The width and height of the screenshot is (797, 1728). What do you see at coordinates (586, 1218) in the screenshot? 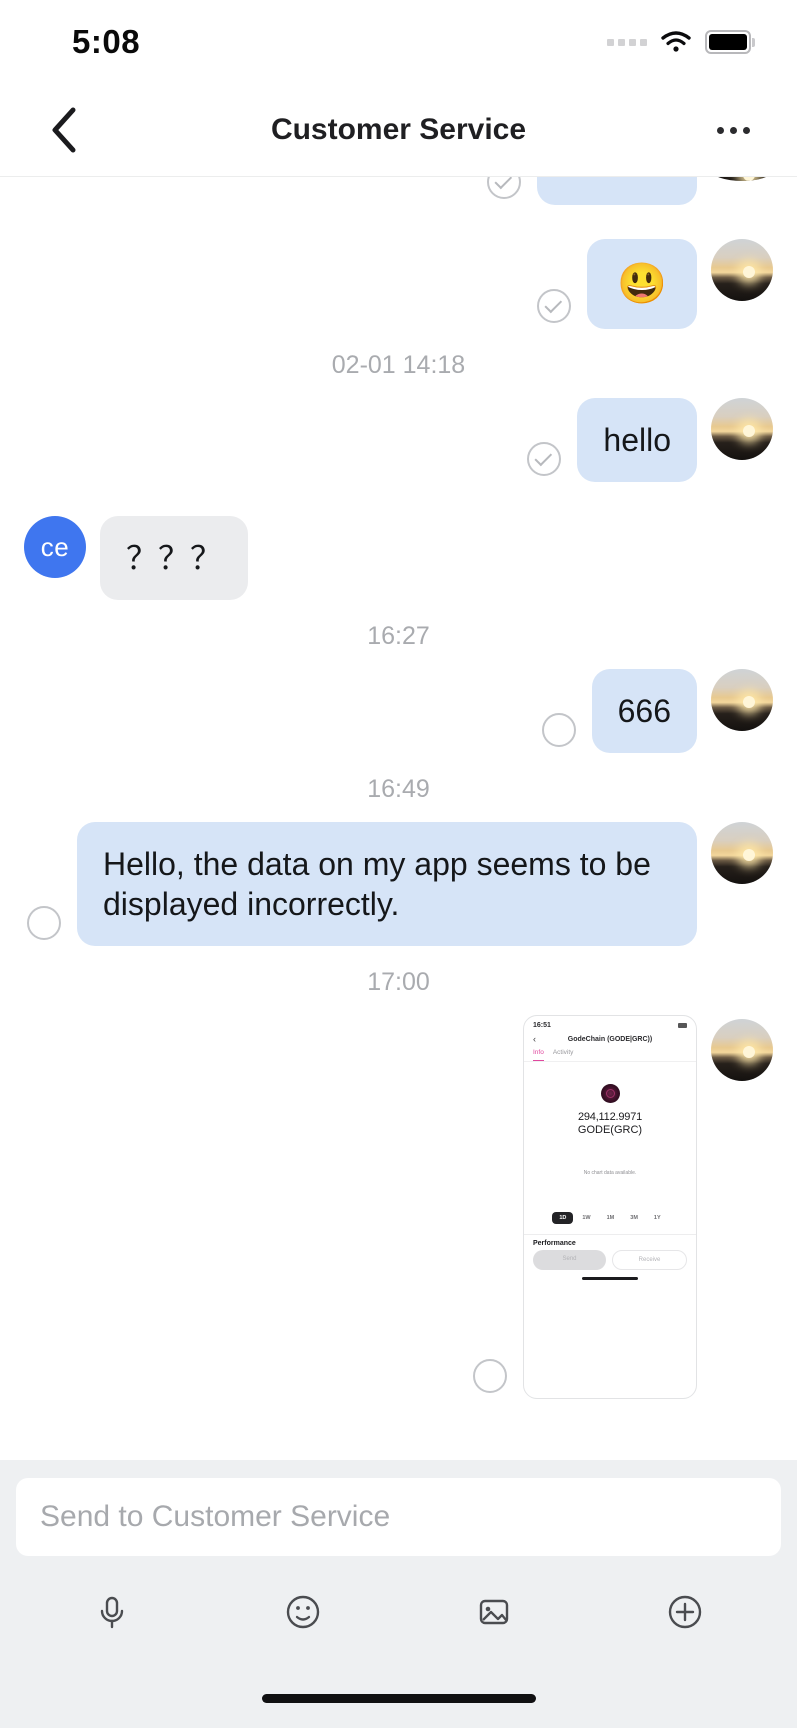
I see `range-1w: 1W` at bounding box center [586, 1218].